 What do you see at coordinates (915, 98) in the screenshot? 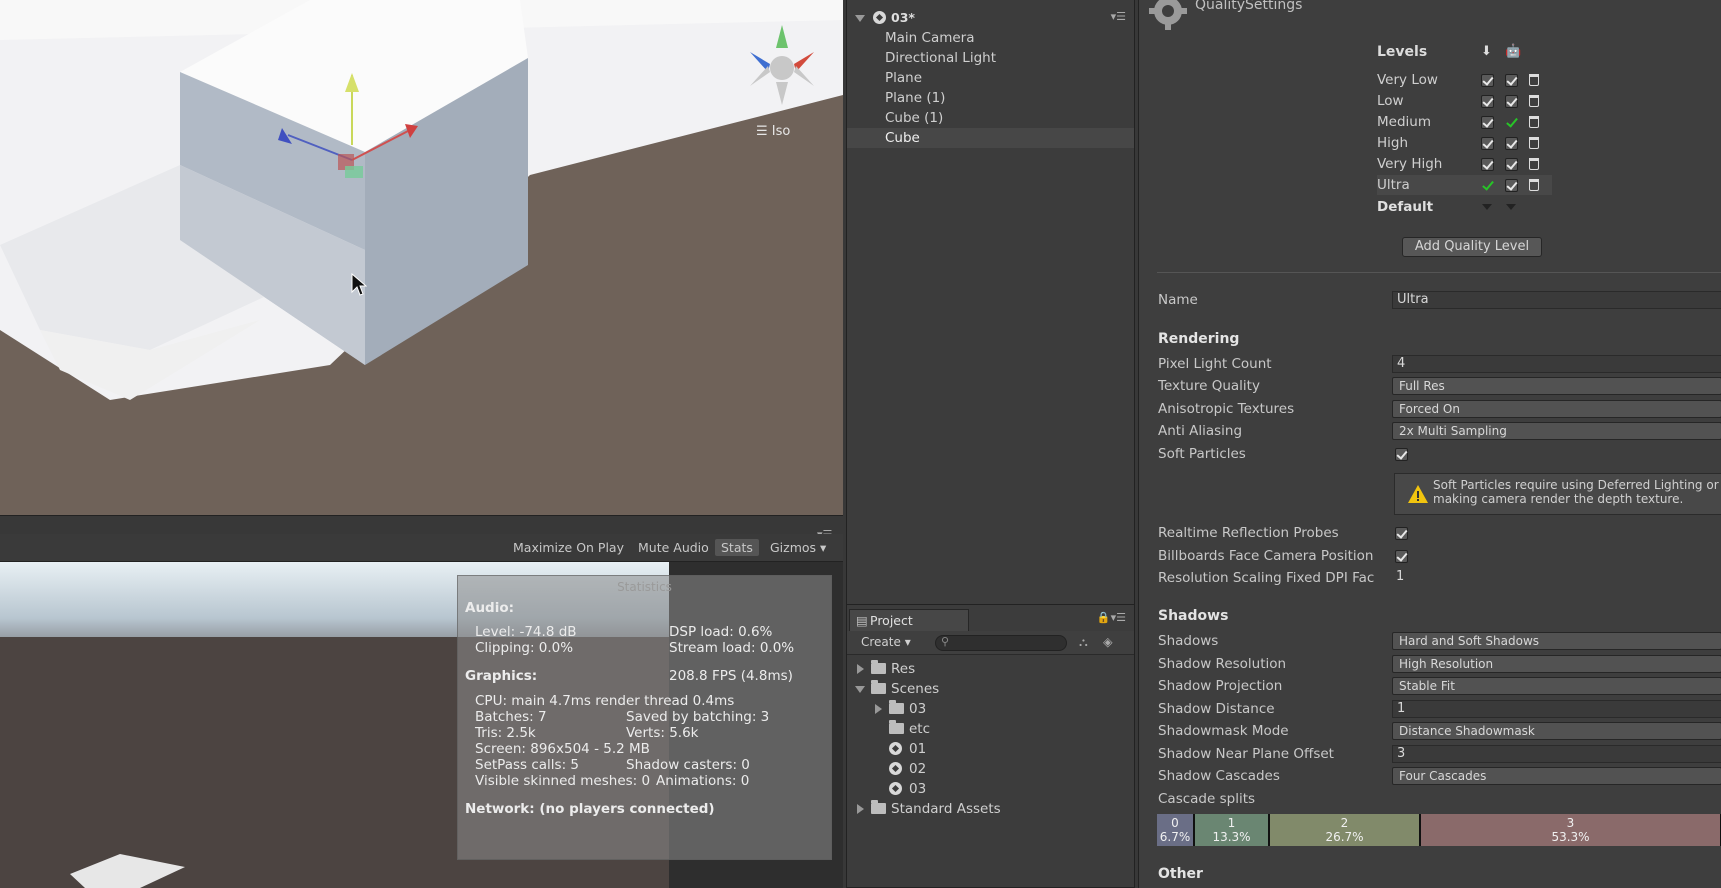
I see `hierarchy-item-label: Plane (1)` at bounding box center [915, 98].